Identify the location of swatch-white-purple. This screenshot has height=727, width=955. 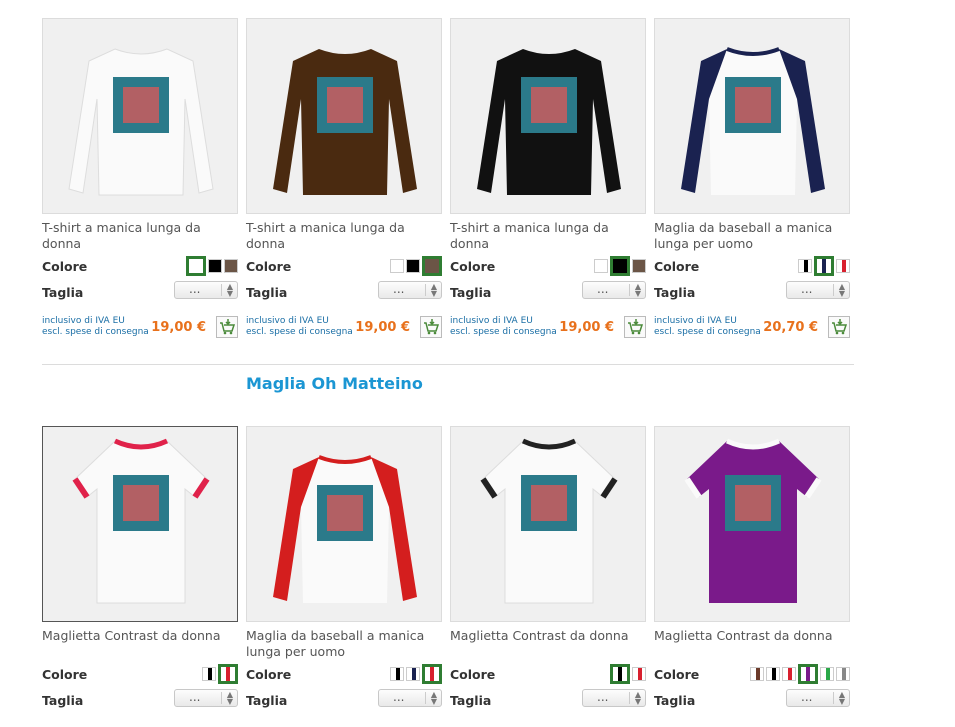
(808, 674).